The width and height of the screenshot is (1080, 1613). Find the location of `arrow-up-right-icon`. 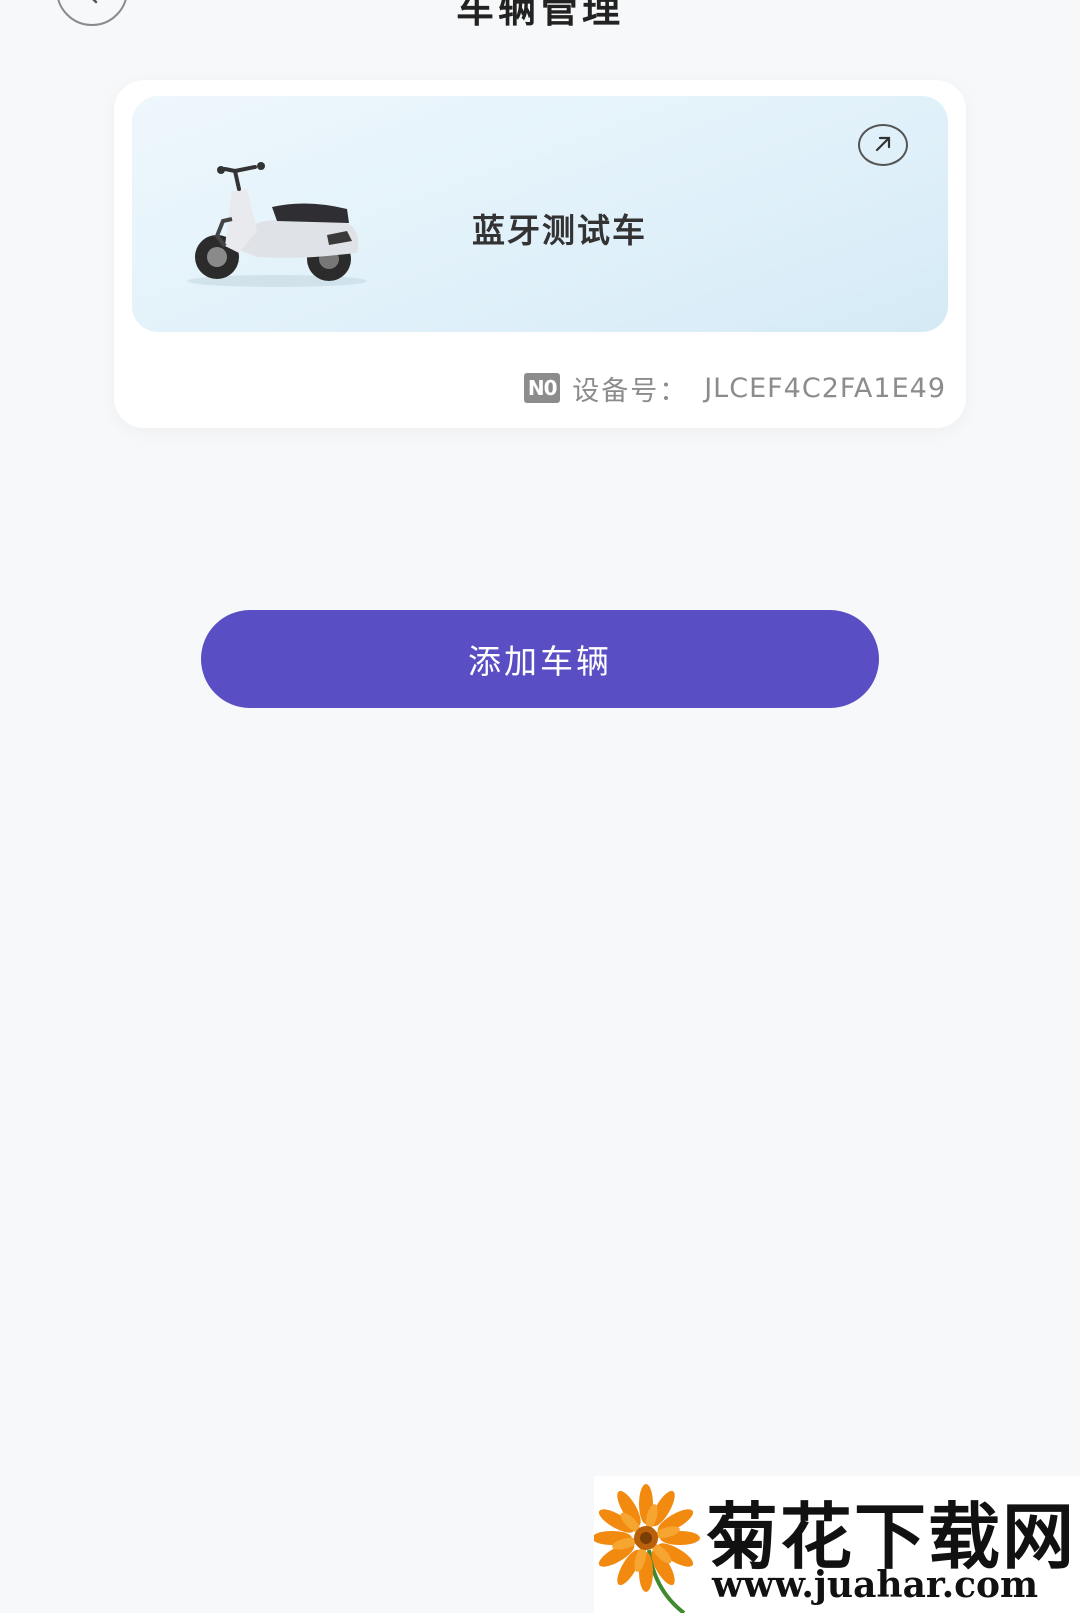

arrow-up-right-icon is located at coordinates (883, 144).